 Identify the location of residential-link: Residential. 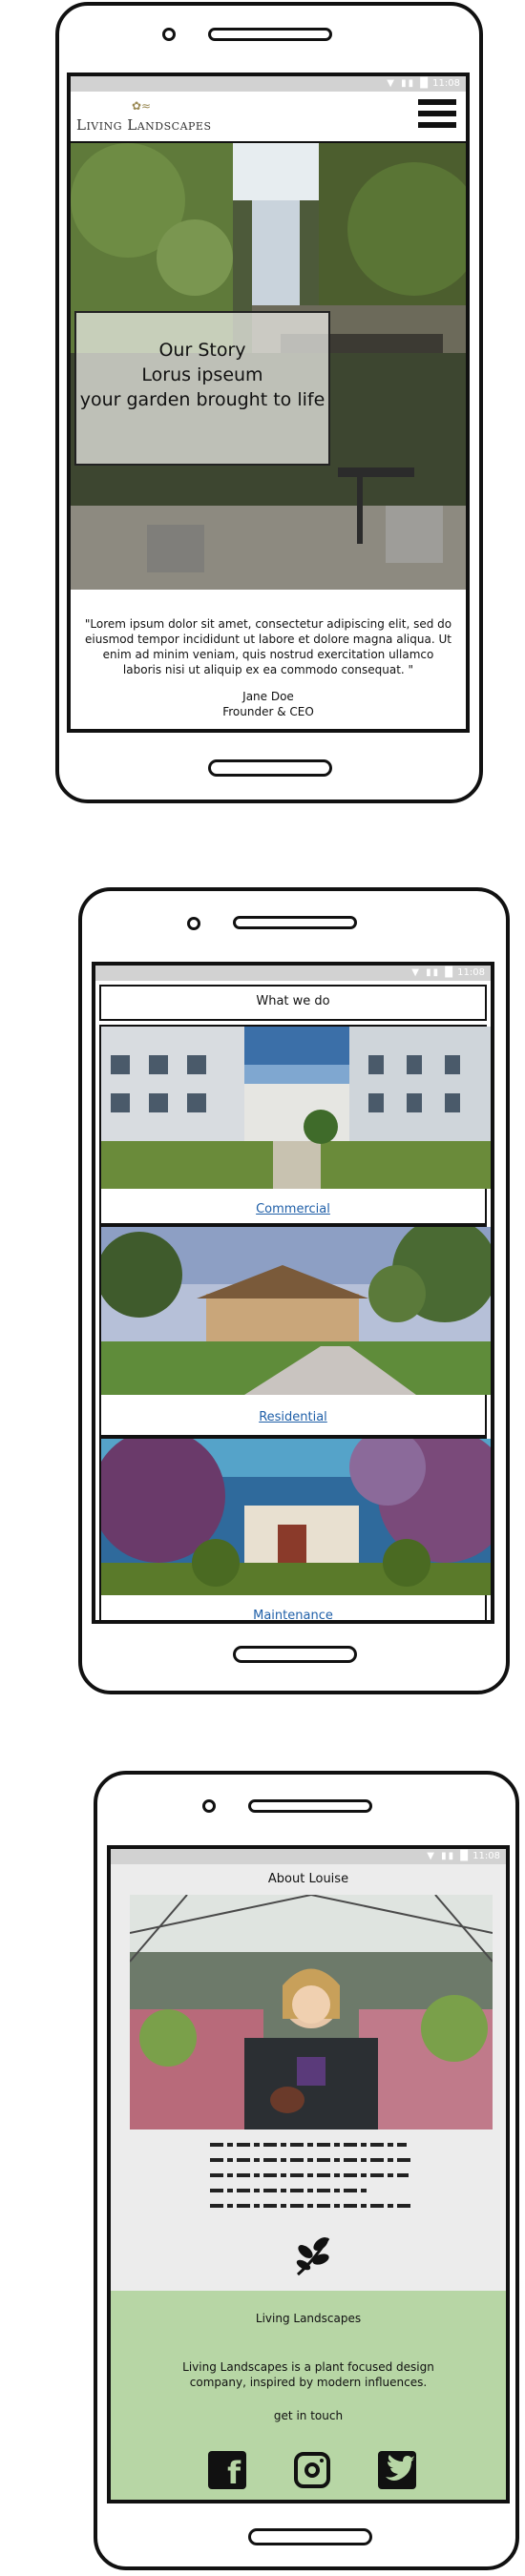
(293, 1417).